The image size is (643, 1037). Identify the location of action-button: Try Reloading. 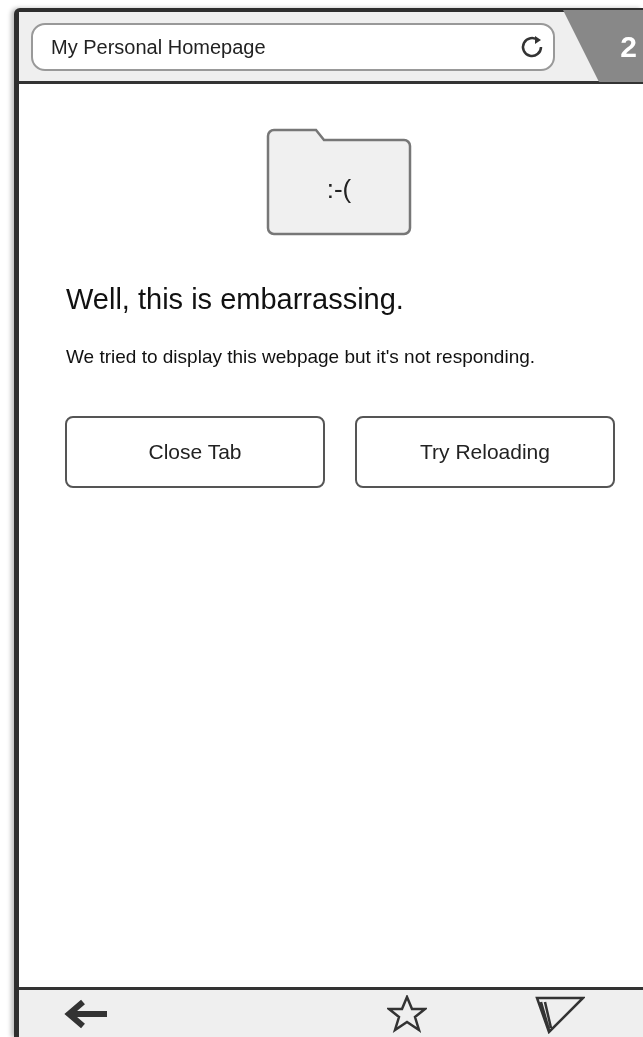
(485, 451).